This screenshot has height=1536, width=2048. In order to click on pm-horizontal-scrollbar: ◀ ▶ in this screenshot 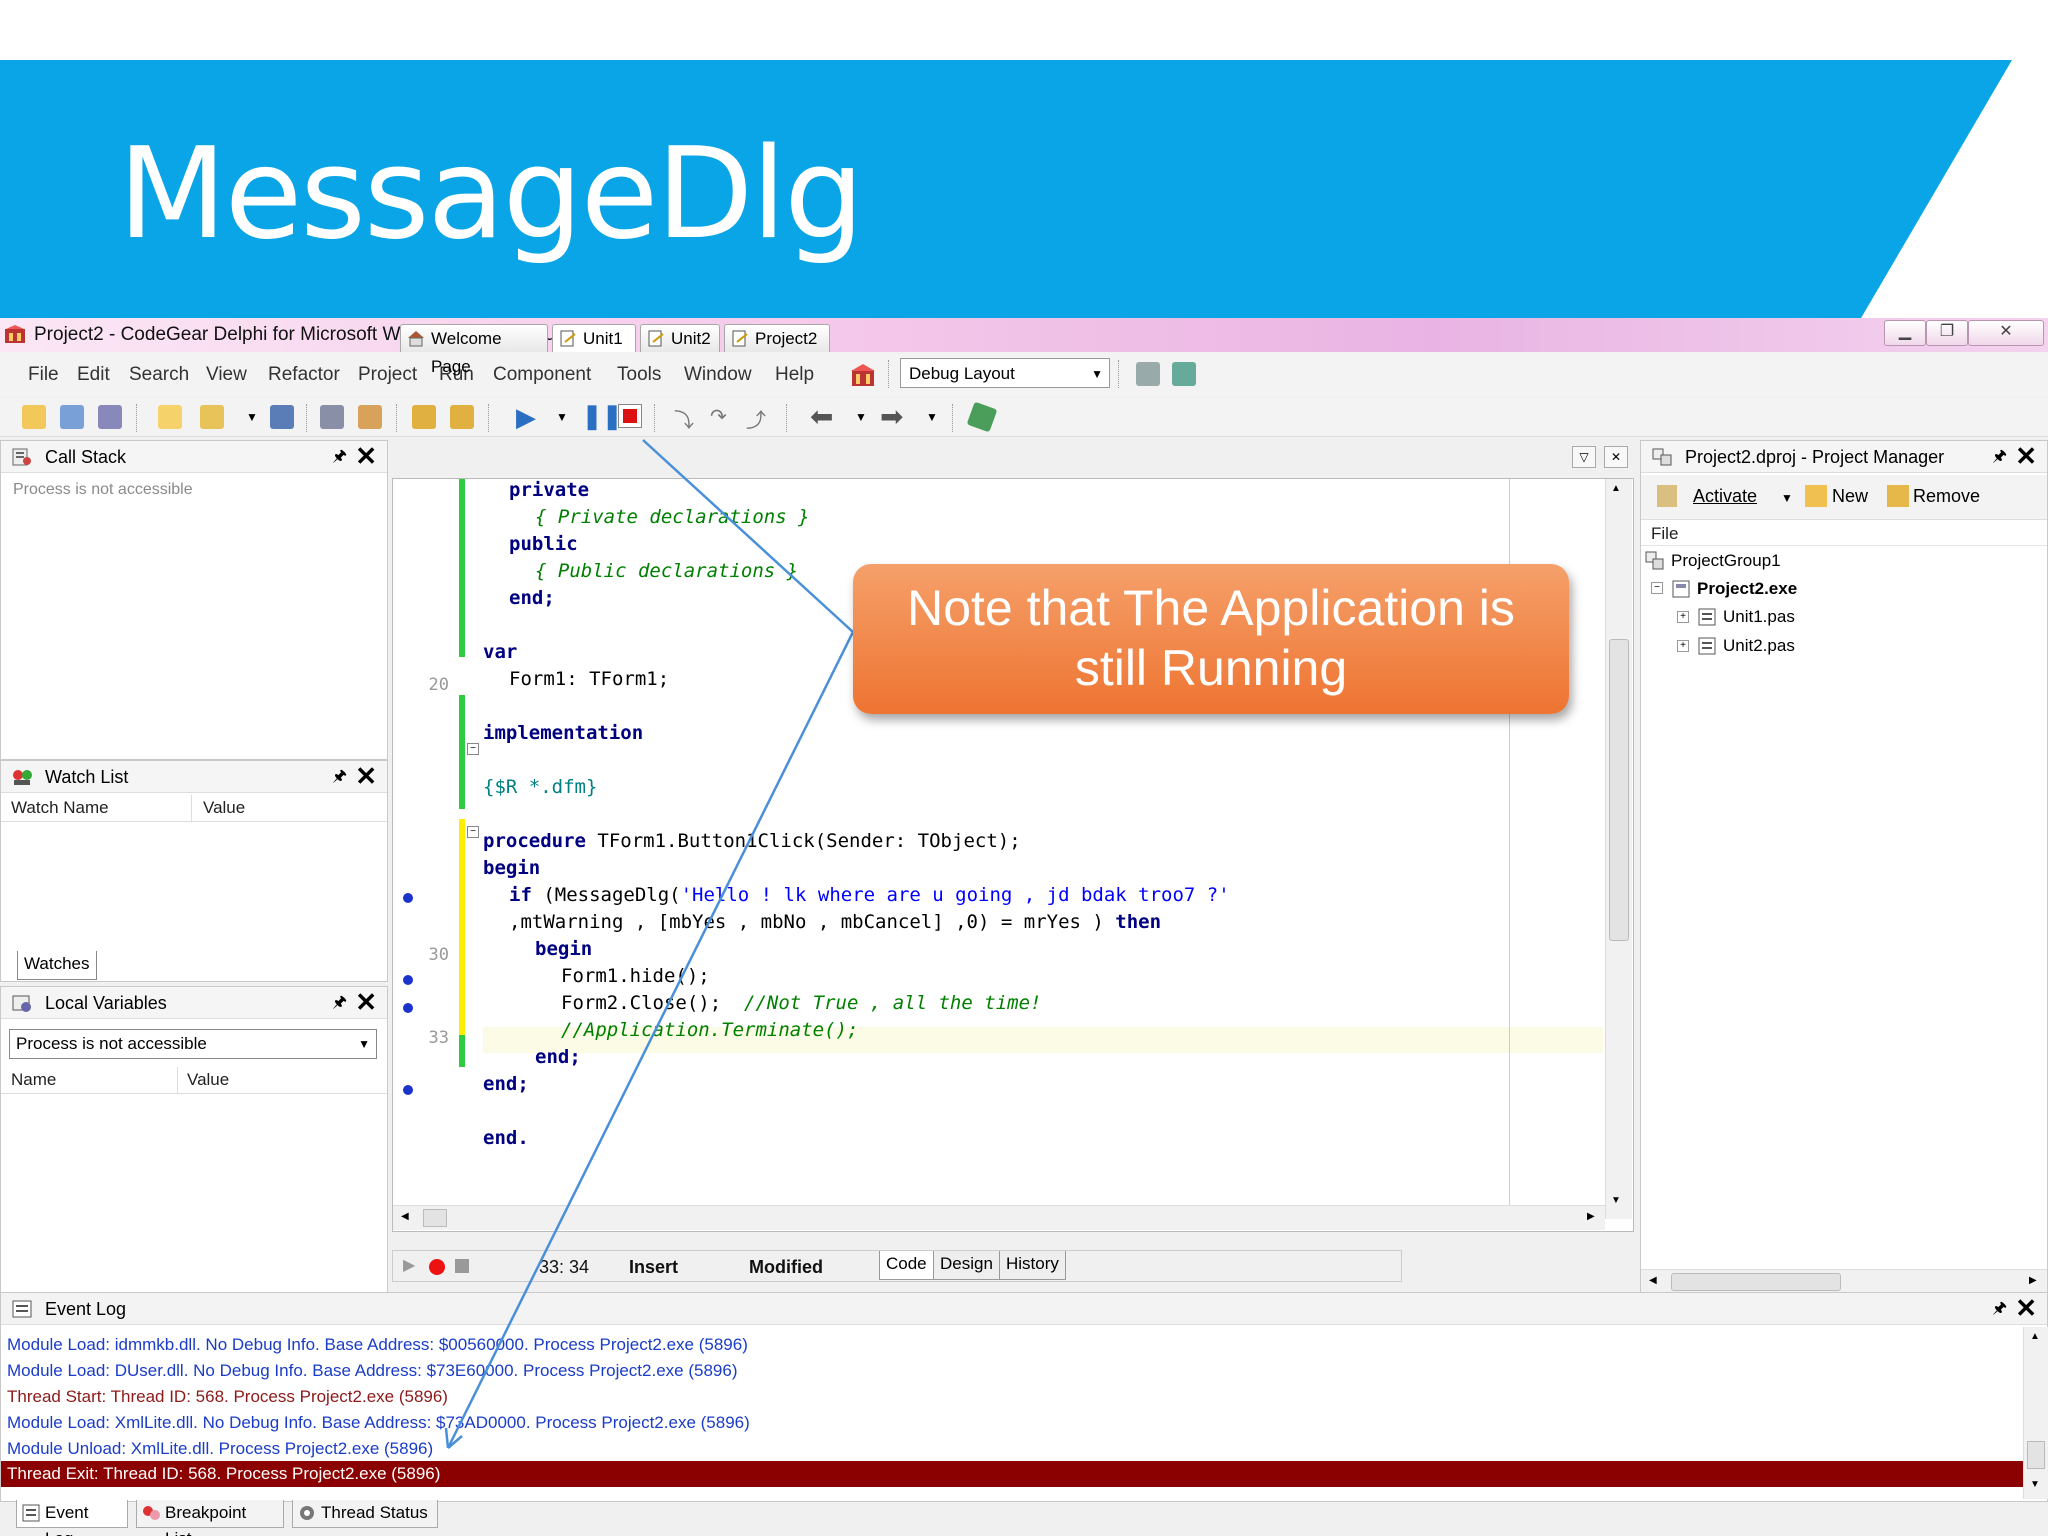, I will do `click(1844, 1281)`.